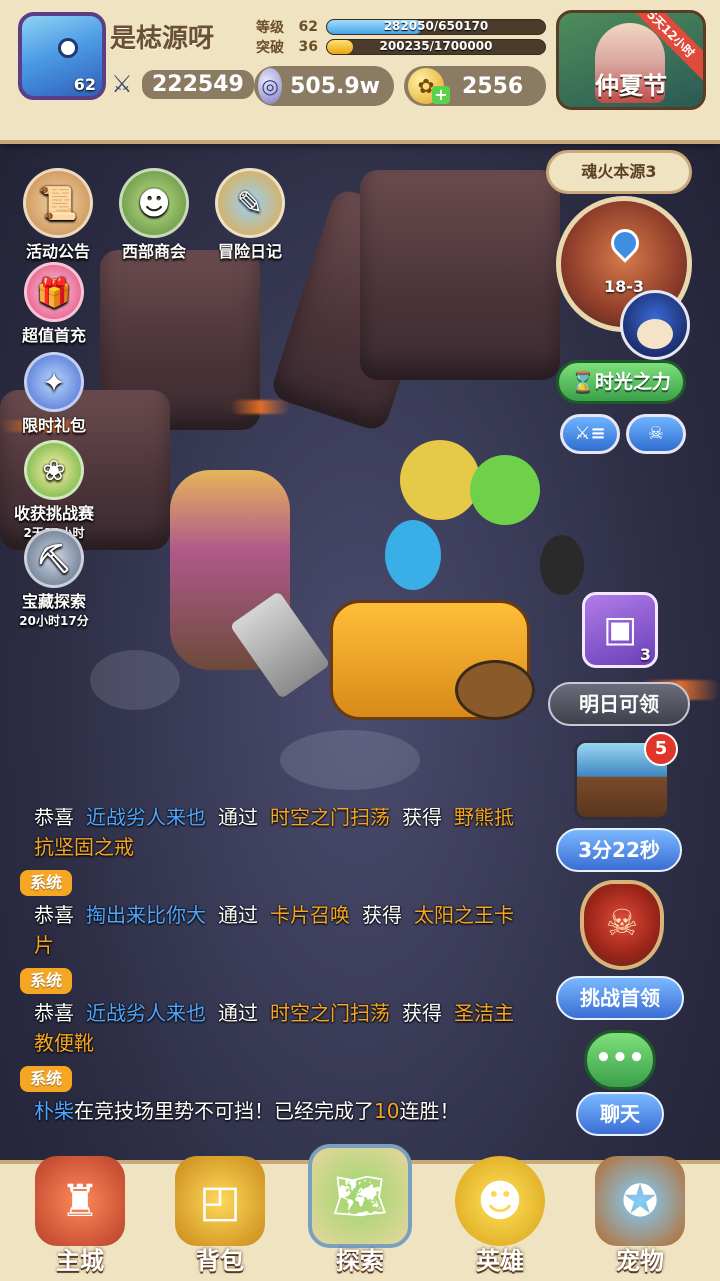 Image resolution: width=720 pixels, height=1281 pixels. I want to click on nav-bag: ◰ 背包, so click(220, 1215).